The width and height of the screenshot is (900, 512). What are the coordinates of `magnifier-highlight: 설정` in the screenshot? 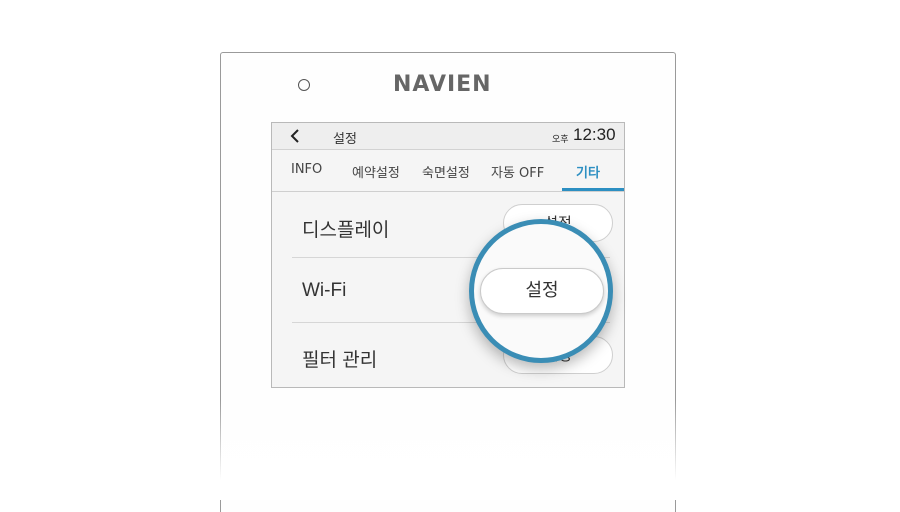 It's located at (541, 291).